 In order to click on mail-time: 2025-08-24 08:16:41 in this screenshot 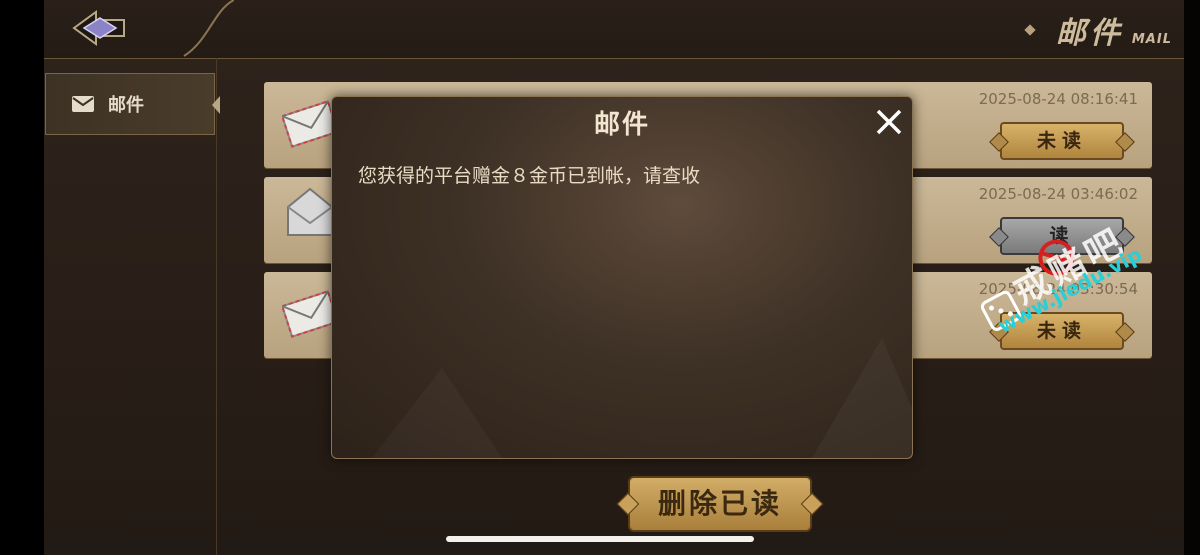, I will do `click(1058, 99)`.